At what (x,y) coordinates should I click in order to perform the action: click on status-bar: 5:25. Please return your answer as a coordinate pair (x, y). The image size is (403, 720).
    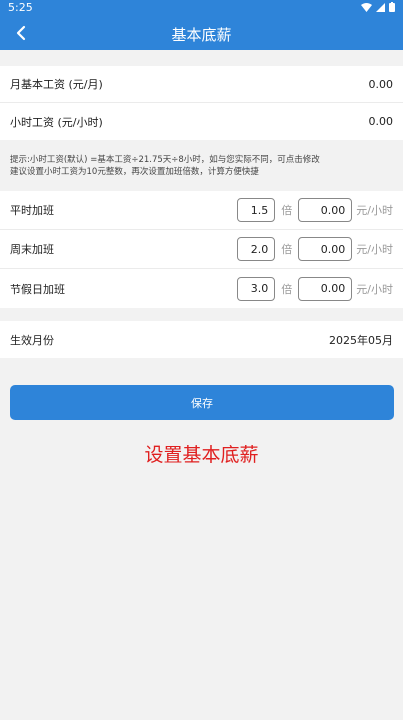
    Looking at the image, I should click on (201, 8).